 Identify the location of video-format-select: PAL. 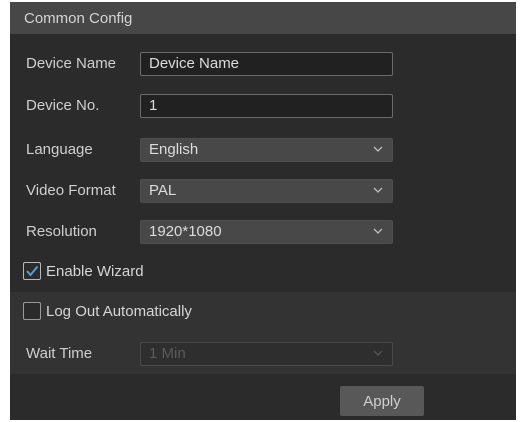
(266, 191).